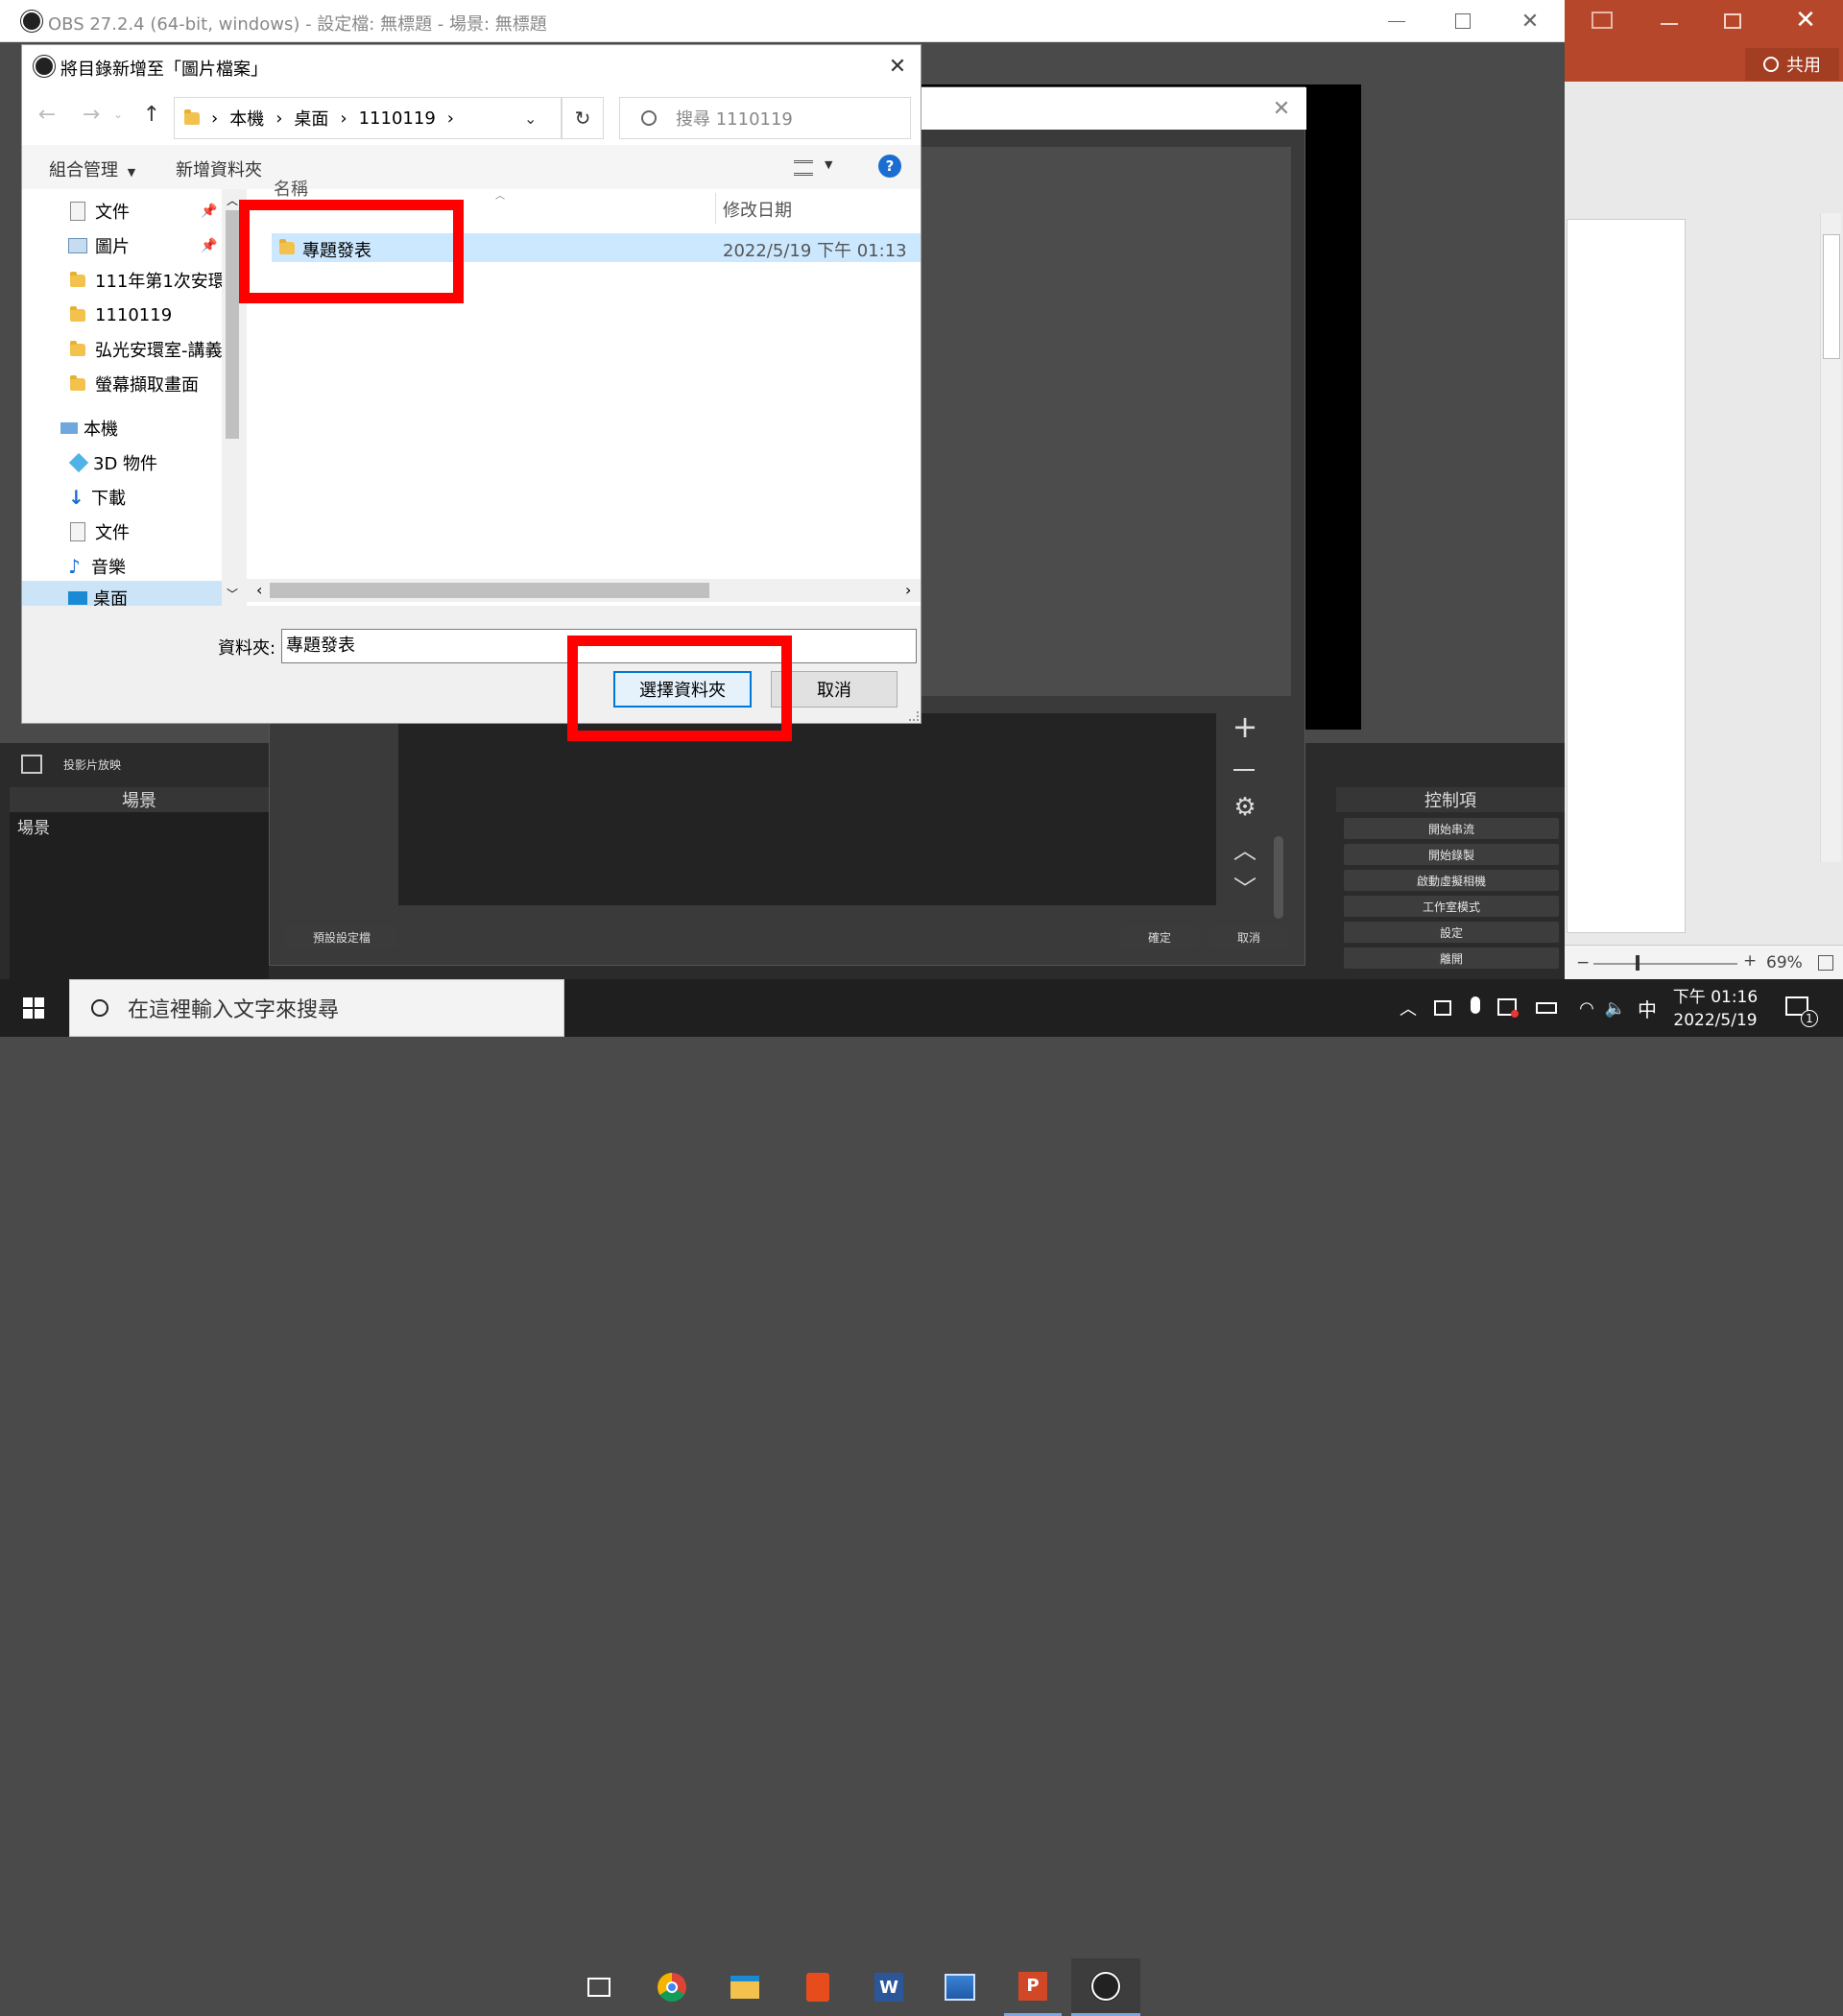 The width and height of the screenshot is (1843, 2016). I want to click on nav-pictures: 圖片 📌, so click(132, 245).